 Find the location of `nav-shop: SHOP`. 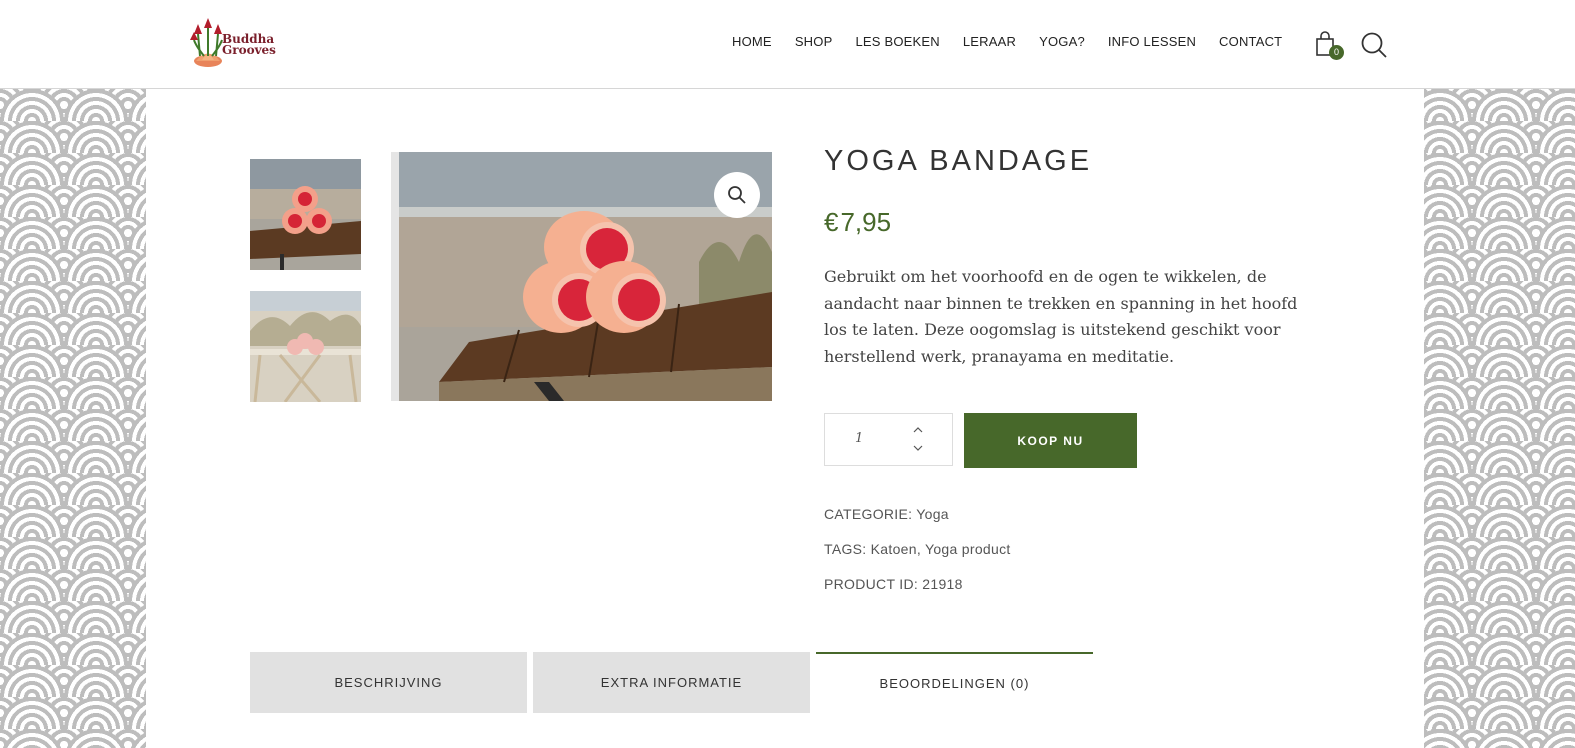

nav-shop: SHOP is located at coordinates (814, 41).